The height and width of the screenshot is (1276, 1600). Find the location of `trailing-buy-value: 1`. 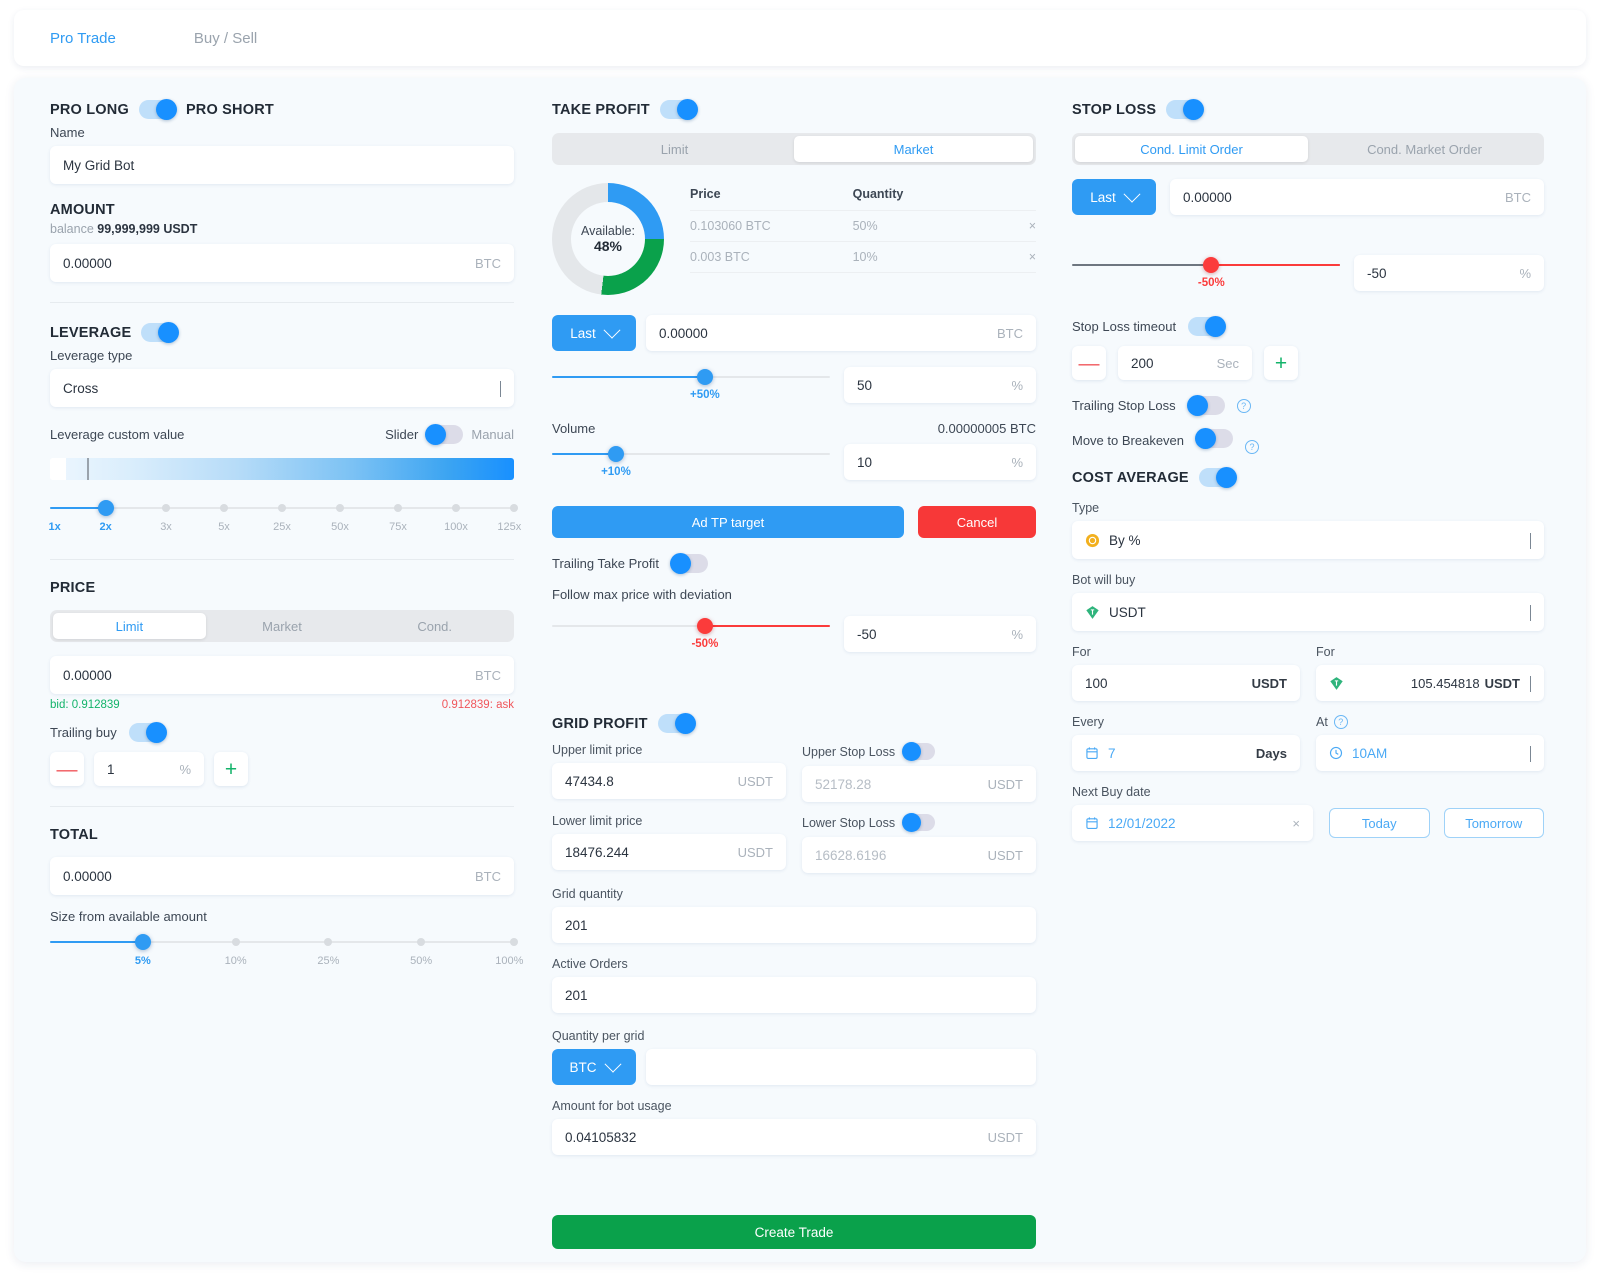

trailing-buy-value: 1 is located at coordinates (111, 769).